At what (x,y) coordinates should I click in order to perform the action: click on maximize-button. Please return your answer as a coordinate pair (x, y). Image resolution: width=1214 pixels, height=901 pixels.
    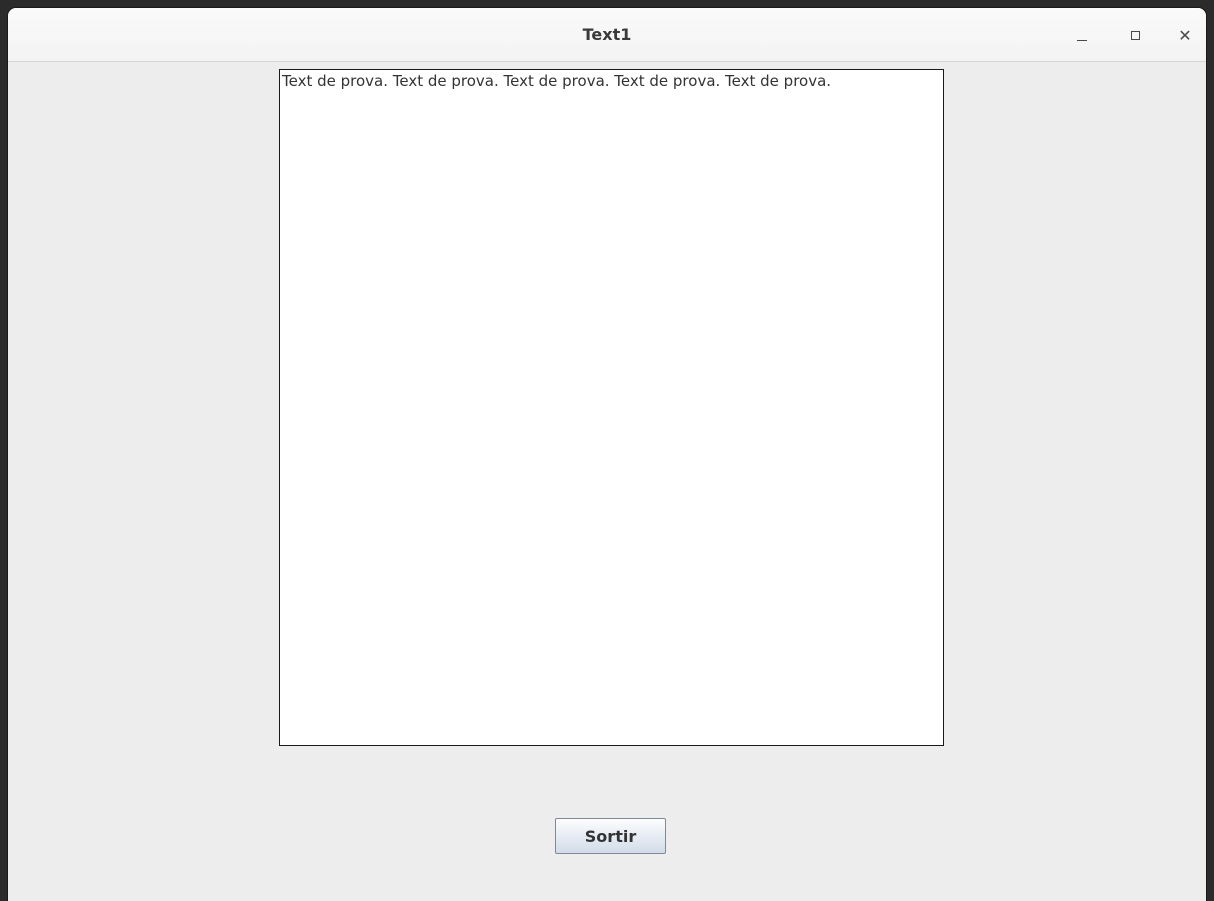
    Looking at the image, I should click on (1135, 35).